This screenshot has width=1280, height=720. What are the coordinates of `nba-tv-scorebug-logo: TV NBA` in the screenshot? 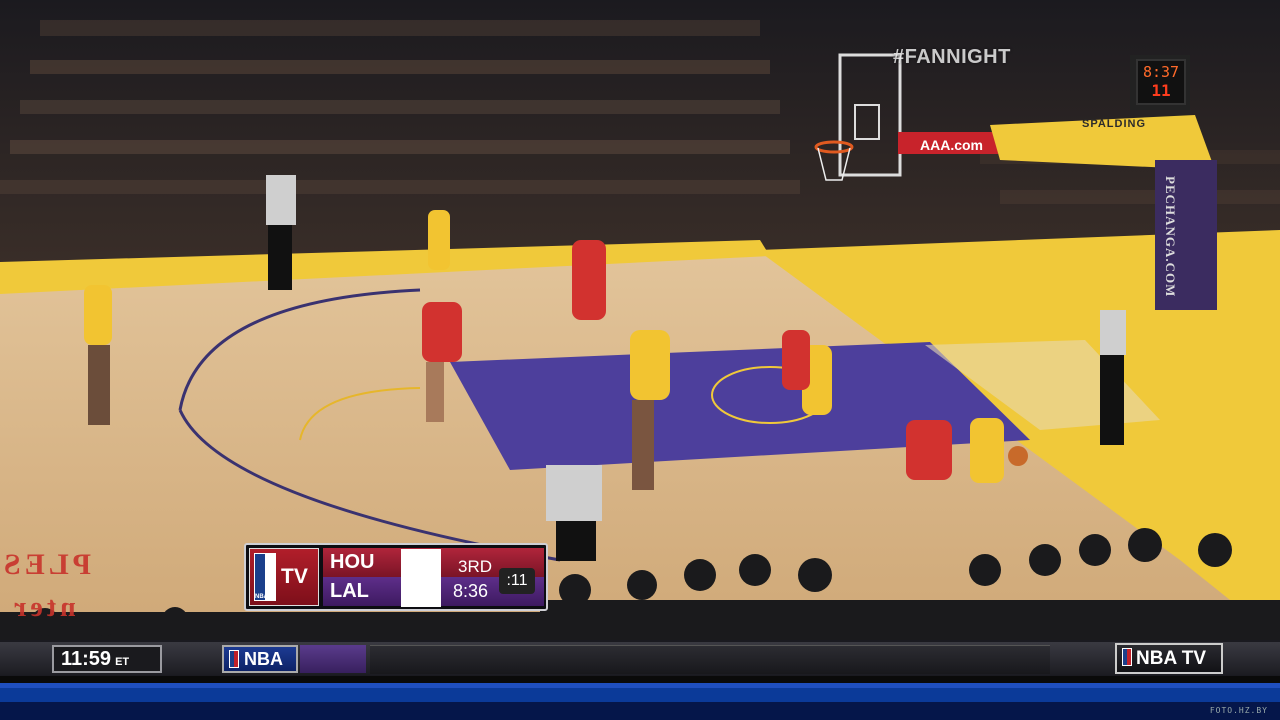 It's located at (284, 577).